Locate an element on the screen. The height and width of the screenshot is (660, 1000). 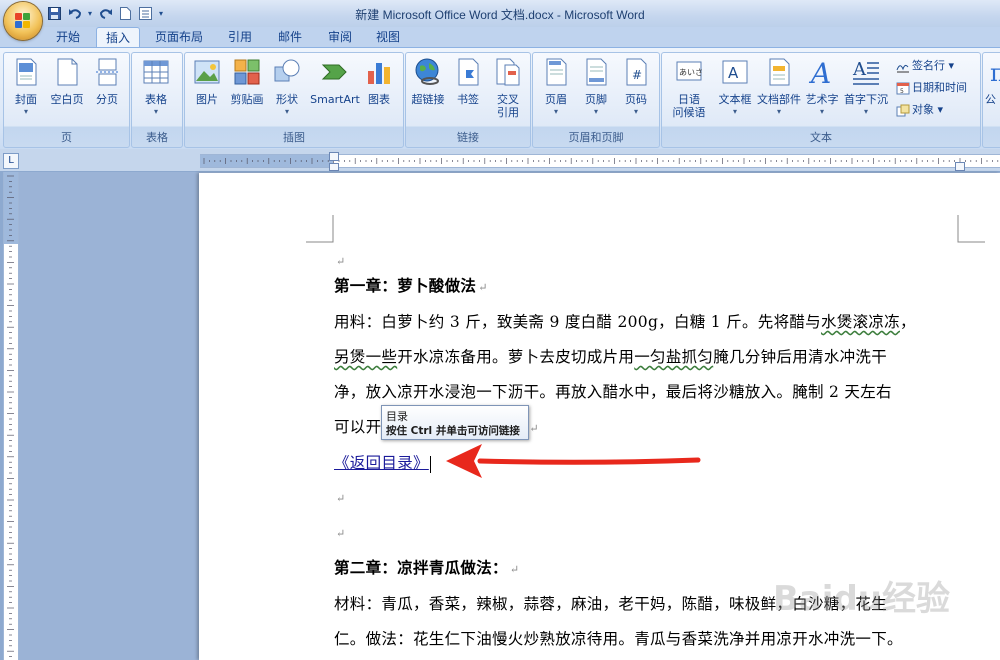
group-header-footer: 页眉 ▾ 页脚 ▾ # 页码 ▾ 页眉和页脚 is located at coordinates (596, 100).